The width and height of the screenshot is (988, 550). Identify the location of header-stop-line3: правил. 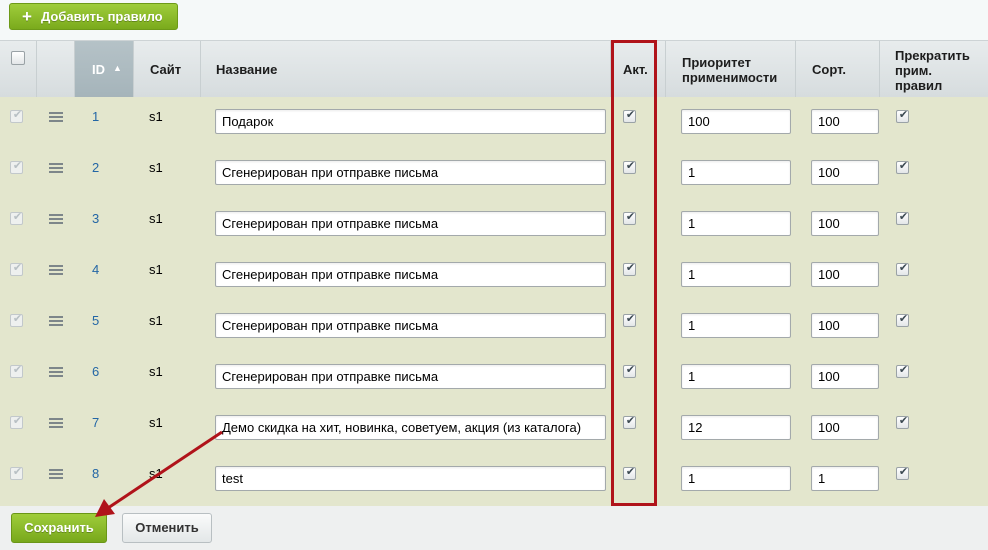
(919, 85).